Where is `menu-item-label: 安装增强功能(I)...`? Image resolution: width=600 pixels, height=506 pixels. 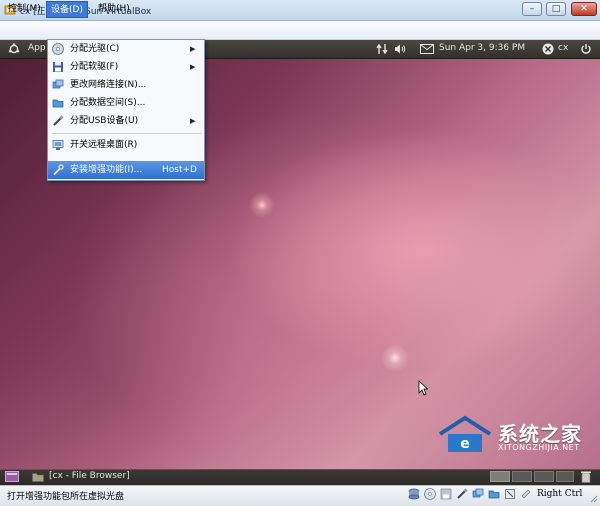 menu-item-label: 安装增强功能(I)... is located at coordinates (106, 170).